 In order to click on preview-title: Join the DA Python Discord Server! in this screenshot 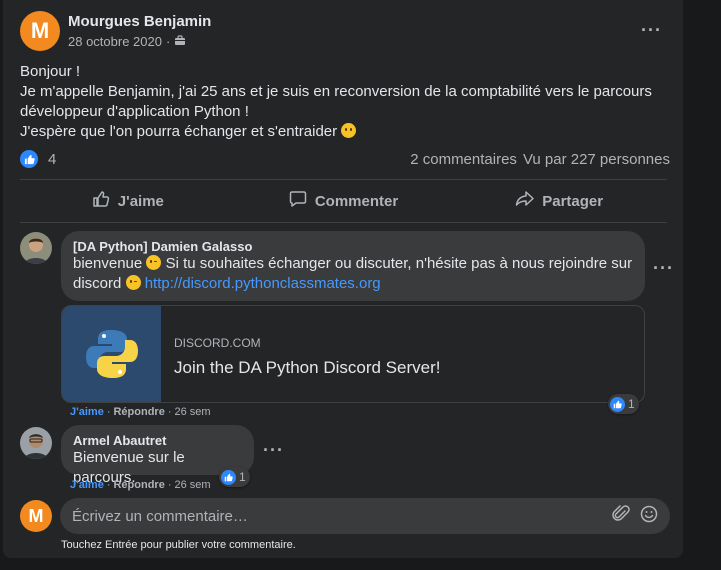, I will do `click(307, 367)`.